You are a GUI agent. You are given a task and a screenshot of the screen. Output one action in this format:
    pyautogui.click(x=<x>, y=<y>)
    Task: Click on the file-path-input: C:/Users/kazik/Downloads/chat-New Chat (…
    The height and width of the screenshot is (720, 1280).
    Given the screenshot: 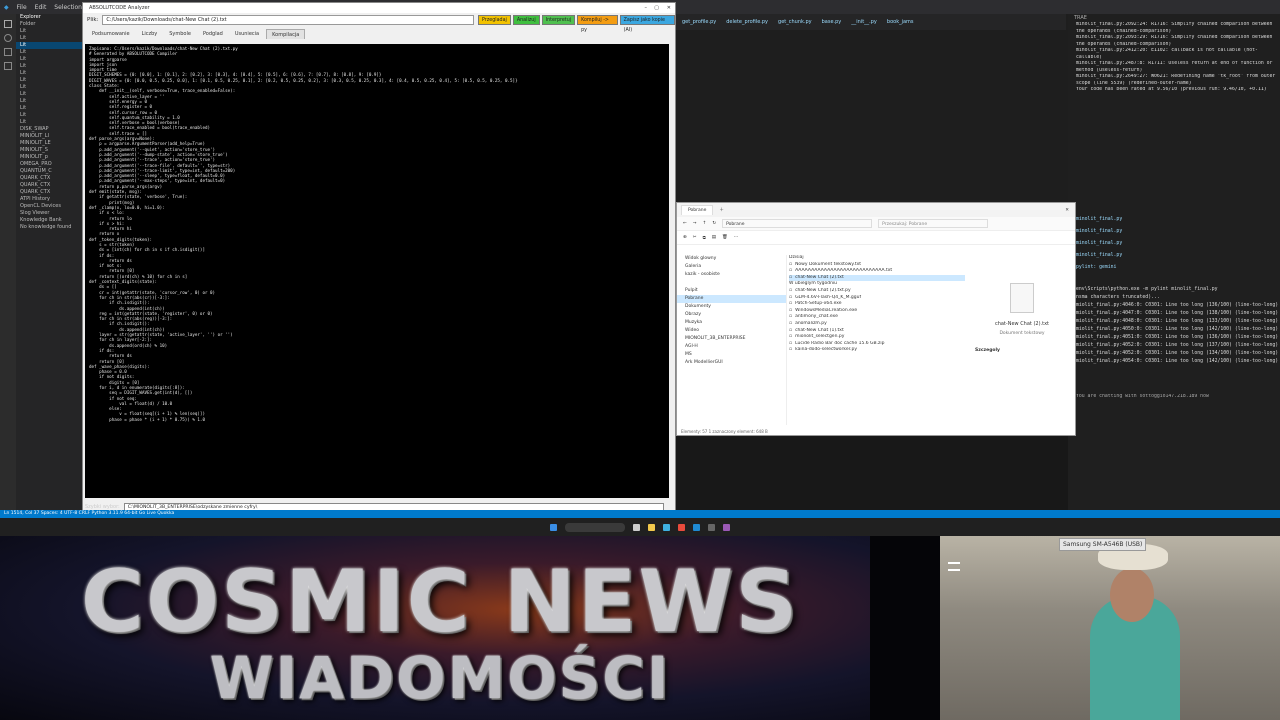 What is the action you would take?
    pyautogui.click(x=288, y=20)
    